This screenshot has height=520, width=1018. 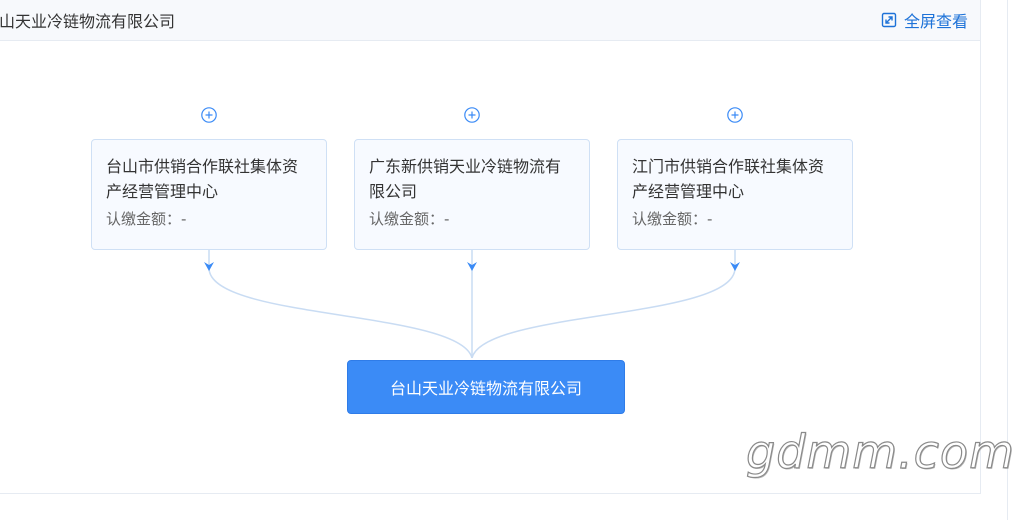 What do you see at coordinates (202, 179) in the screenshot?
I see `shareholder-name: 台山市供销合作联社集体资产经营管理中心` at bounding box center [202, 179].